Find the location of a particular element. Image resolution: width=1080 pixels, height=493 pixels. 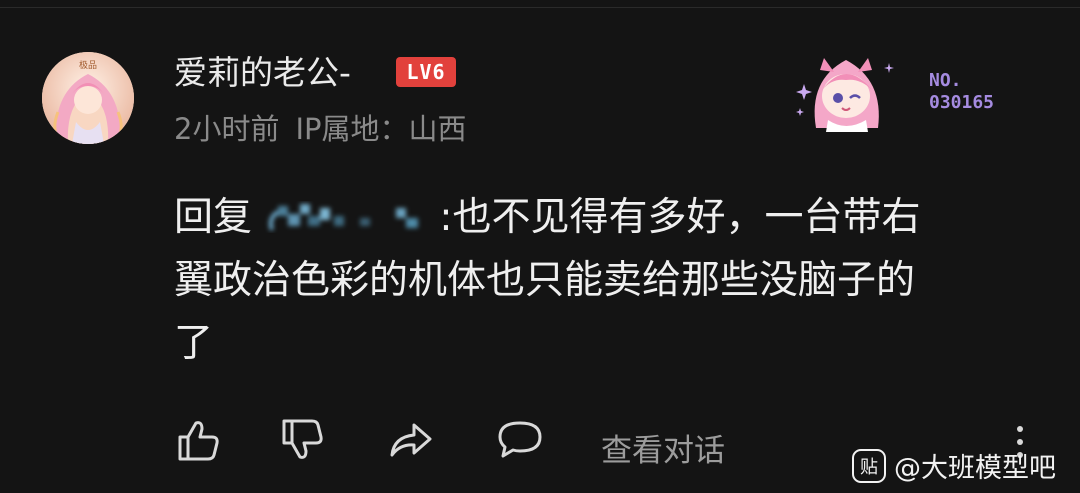

watermark-text: @大班模型吧 is located at coordinates (975, 468).